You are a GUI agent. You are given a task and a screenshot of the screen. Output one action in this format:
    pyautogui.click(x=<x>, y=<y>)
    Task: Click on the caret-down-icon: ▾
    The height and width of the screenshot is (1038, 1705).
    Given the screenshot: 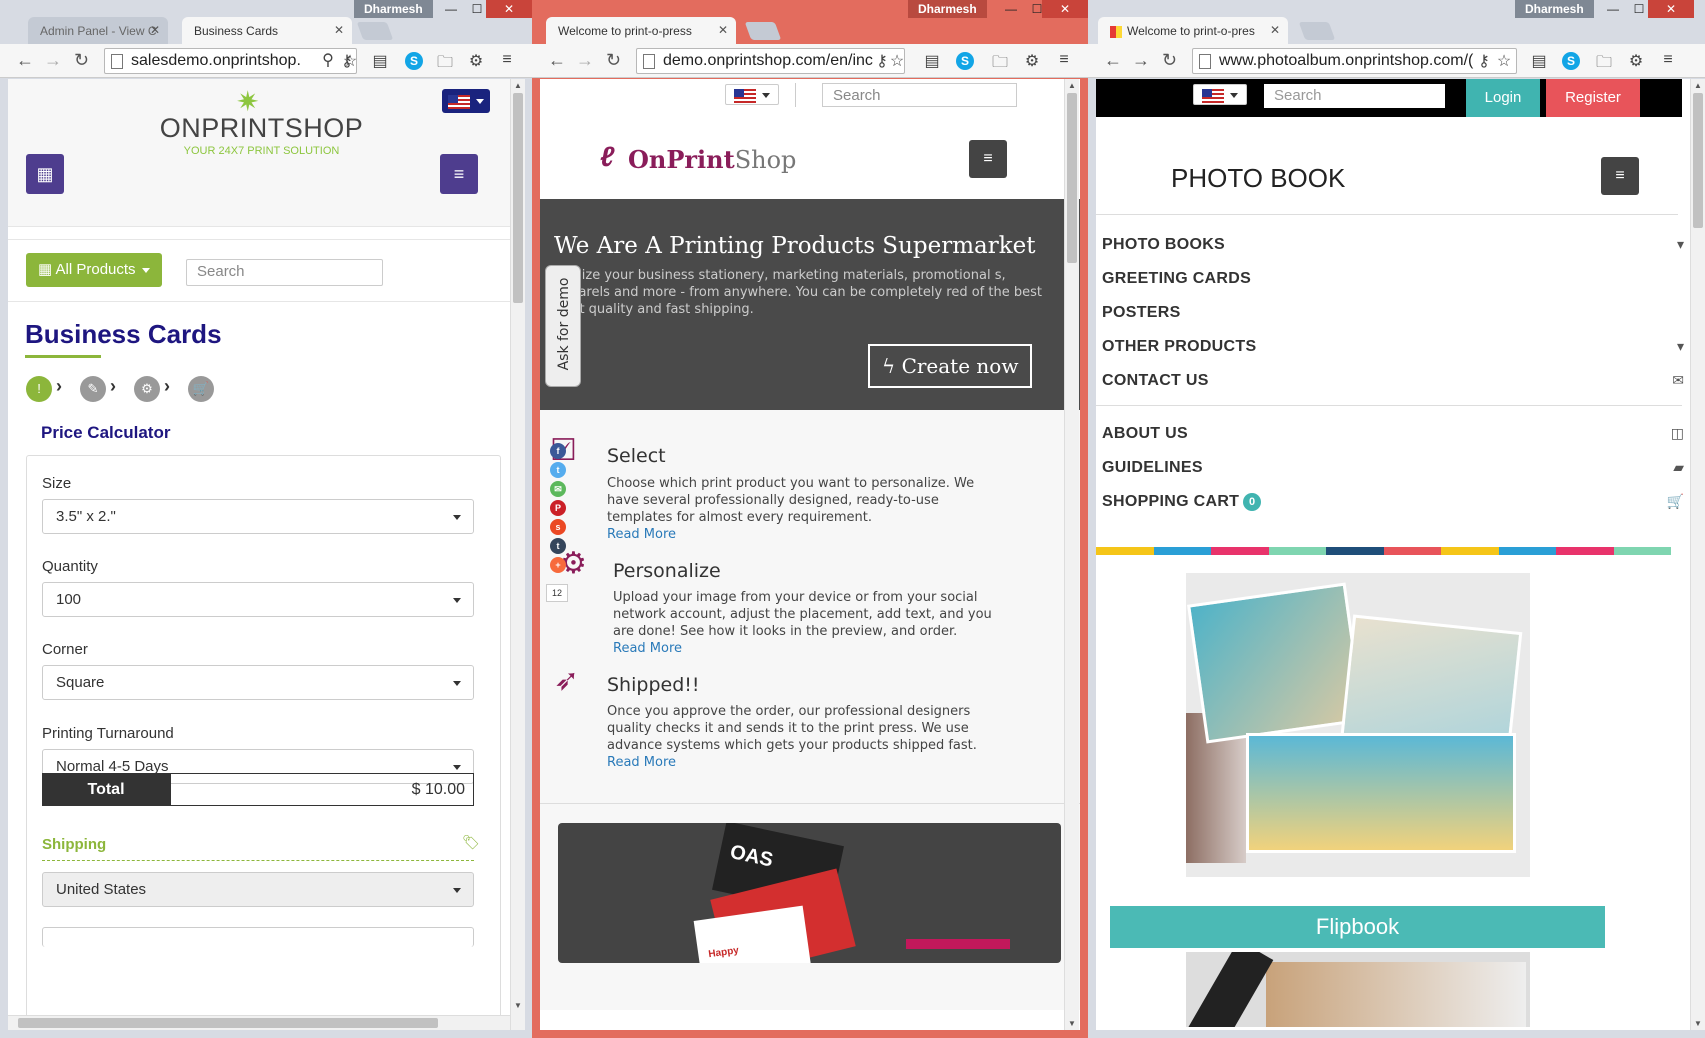 What is the action you would take?
    pyautogui.click(x=1680, y=244)
    